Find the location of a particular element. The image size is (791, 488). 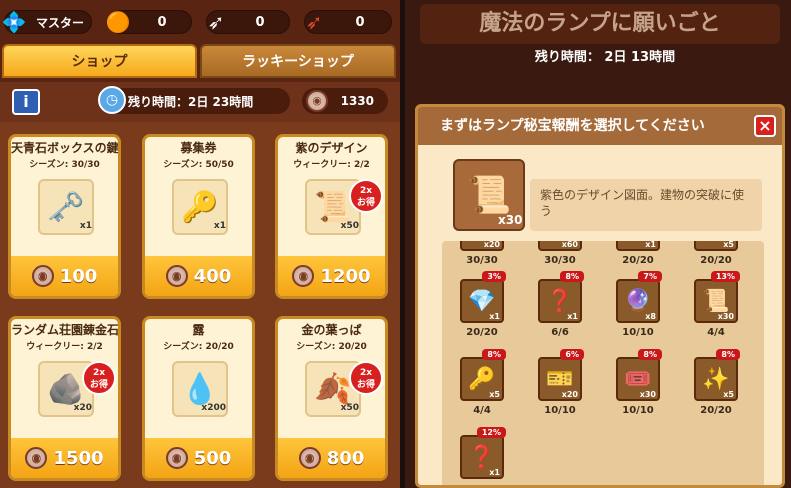

card-price: 500 is located at coordinates (212, 458).